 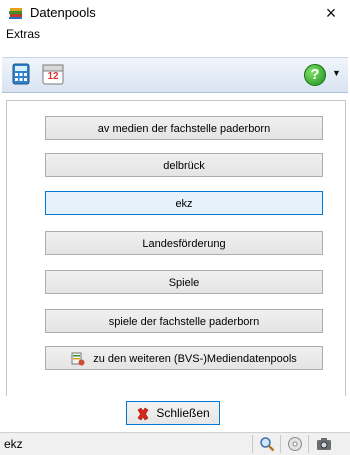 I want to click on close-button-label: Schließen, so click(x=183, y=413).